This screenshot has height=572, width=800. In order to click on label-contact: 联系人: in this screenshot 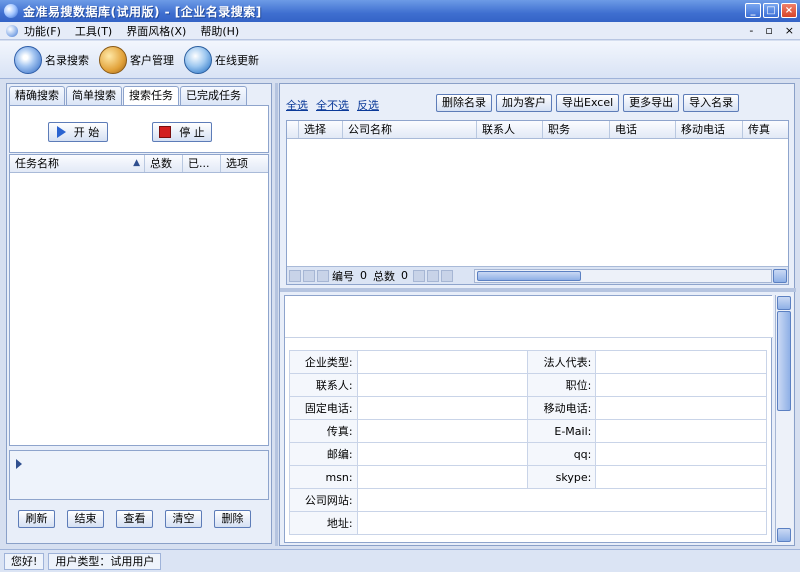, I will do `click(323, 385)`.